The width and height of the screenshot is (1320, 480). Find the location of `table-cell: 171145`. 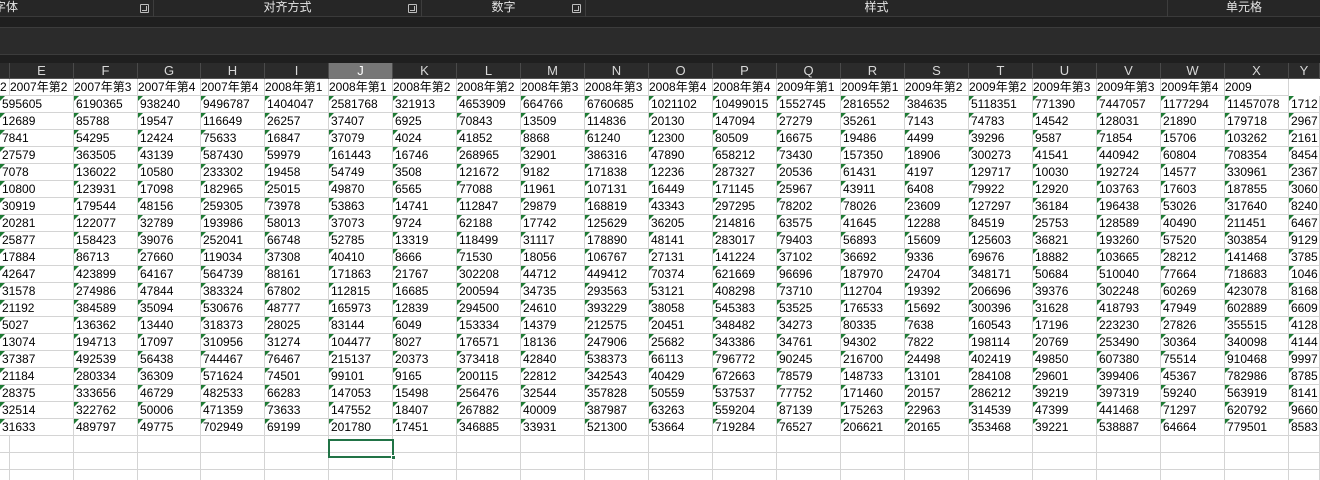

table-cell: 171145 is located at coordinates (745, 189).